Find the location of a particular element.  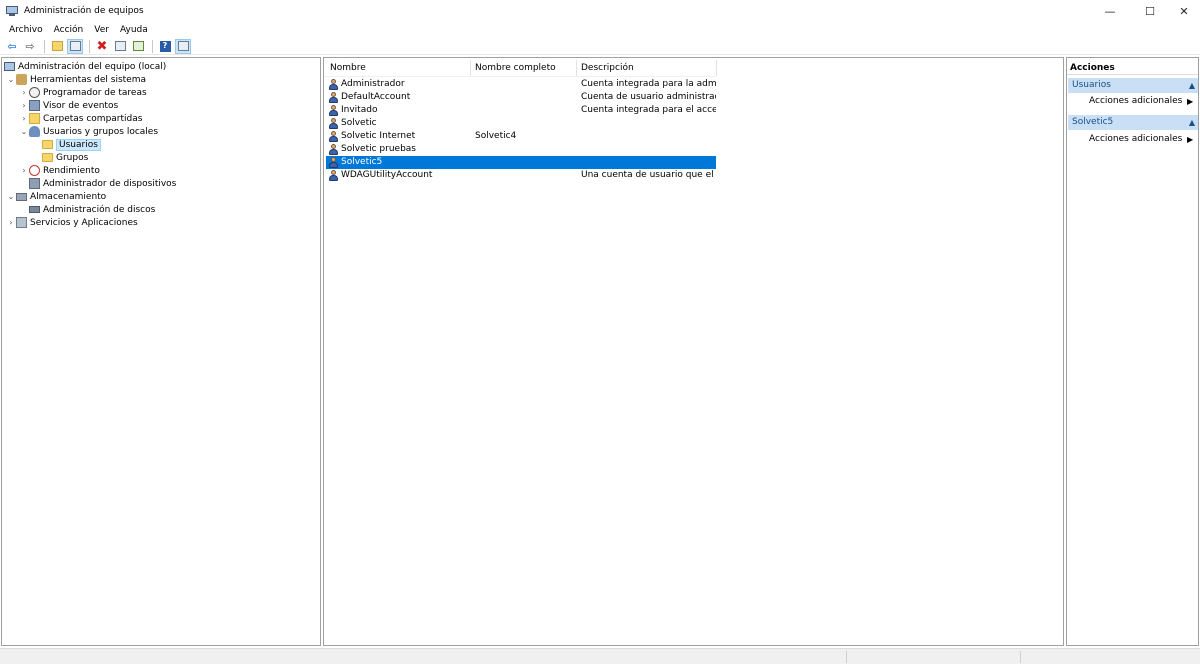

tree-item-label: Servicios y Aplicaciones is located at coordinates (84, 222).